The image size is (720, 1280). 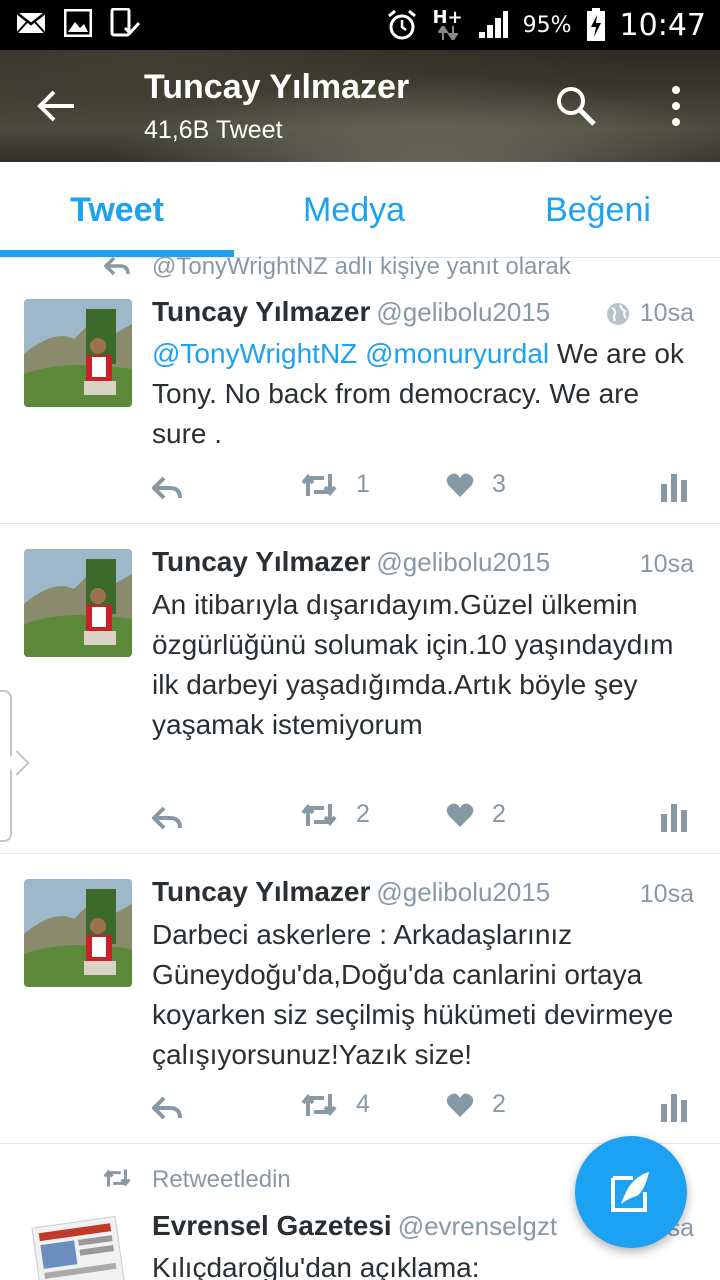 I want to click on back-arrow-icon, so click(x=56, y=106).